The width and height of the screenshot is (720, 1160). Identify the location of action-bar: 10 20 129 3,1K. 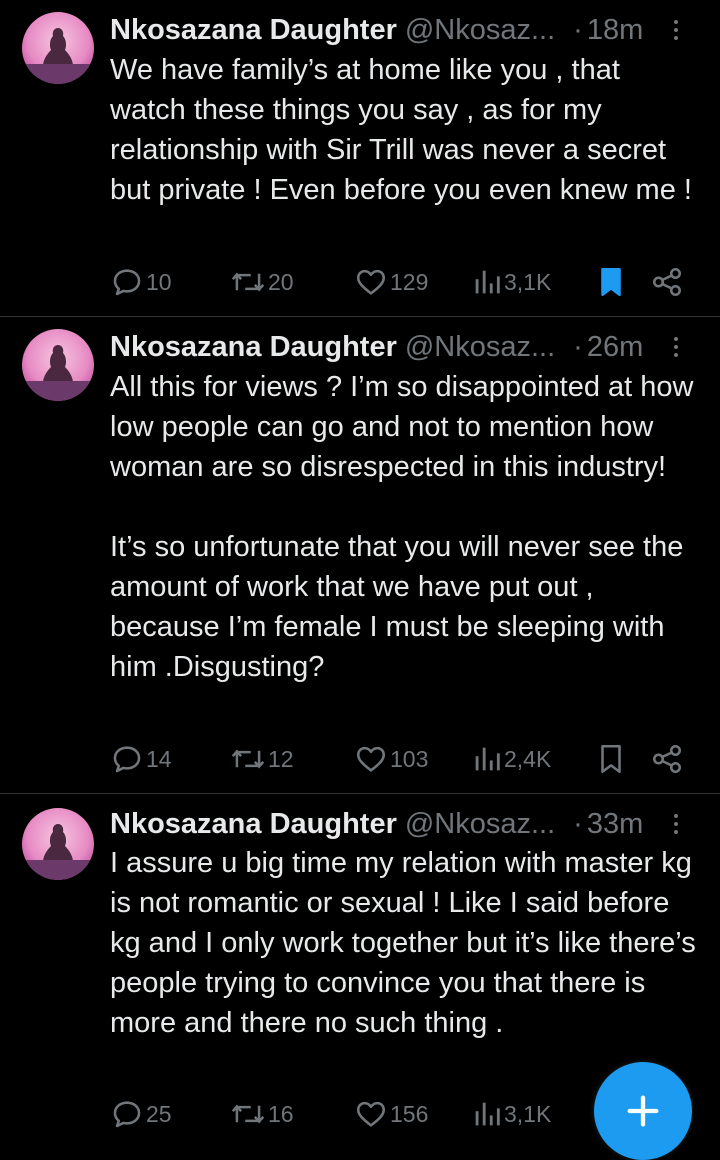
(400, 282).